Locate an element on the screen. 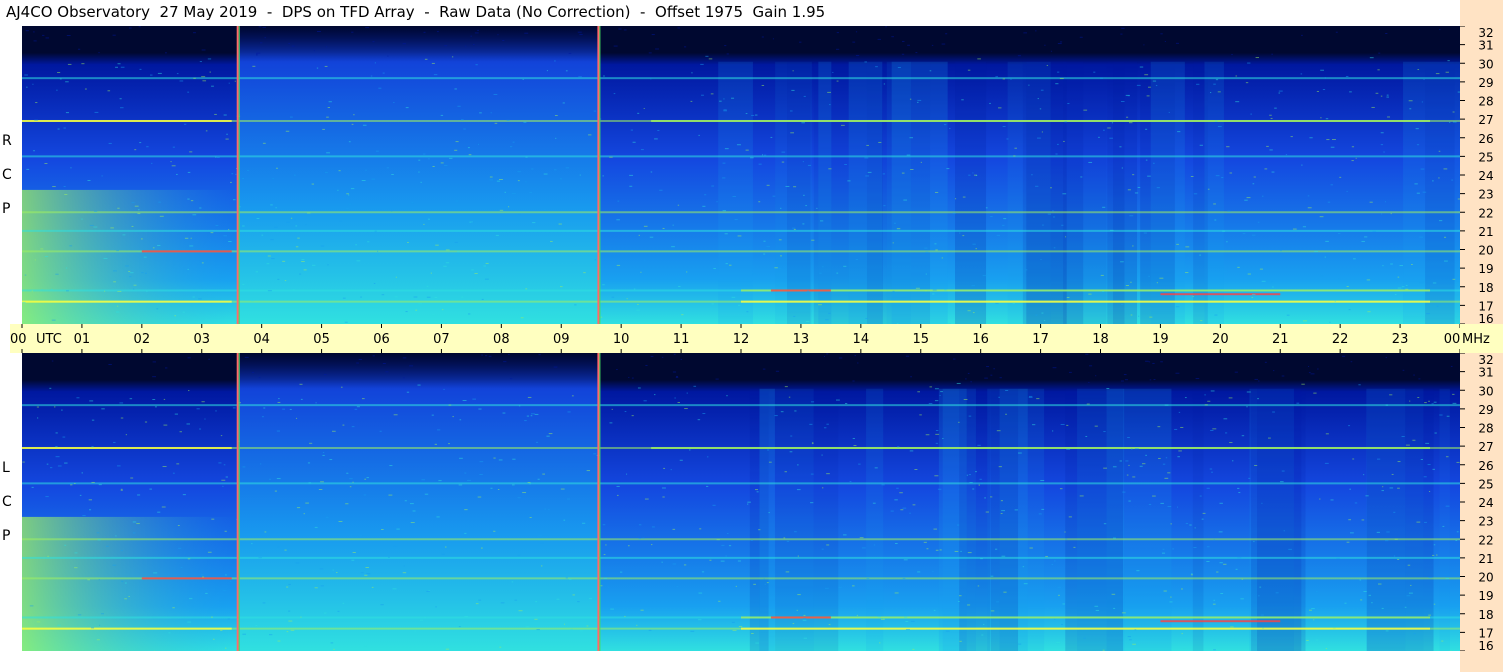 The width and height of the screenshot is (1503, 672). lcp-freq-tick-label: 25 is located at coordinates (1485, 484).